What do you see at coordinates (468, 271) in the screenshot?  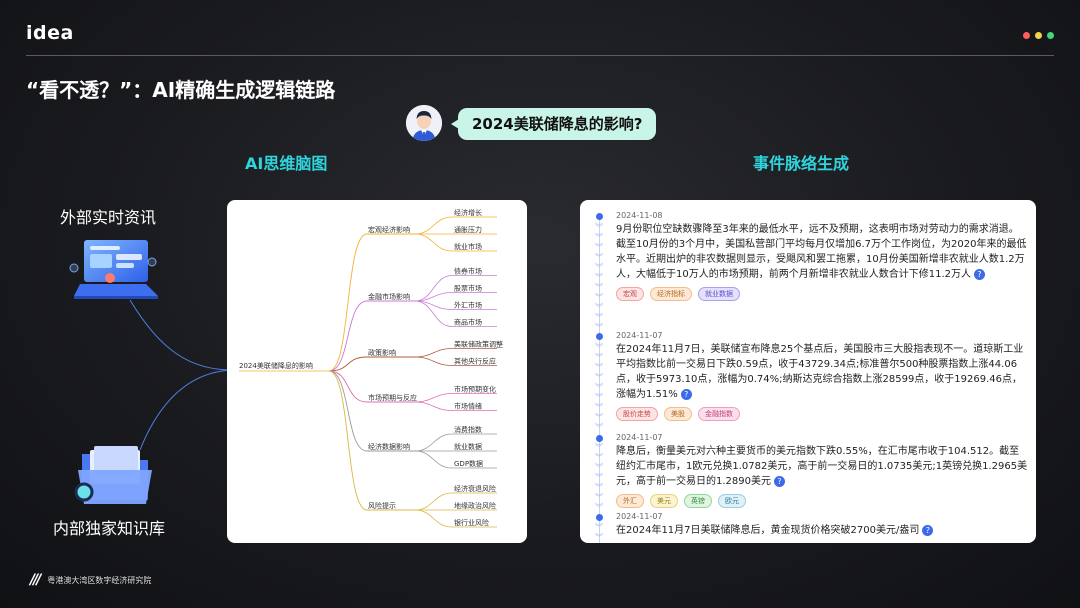 I see `mindmap-leaf-label: 债券市场` at bounding box center [468, 271].